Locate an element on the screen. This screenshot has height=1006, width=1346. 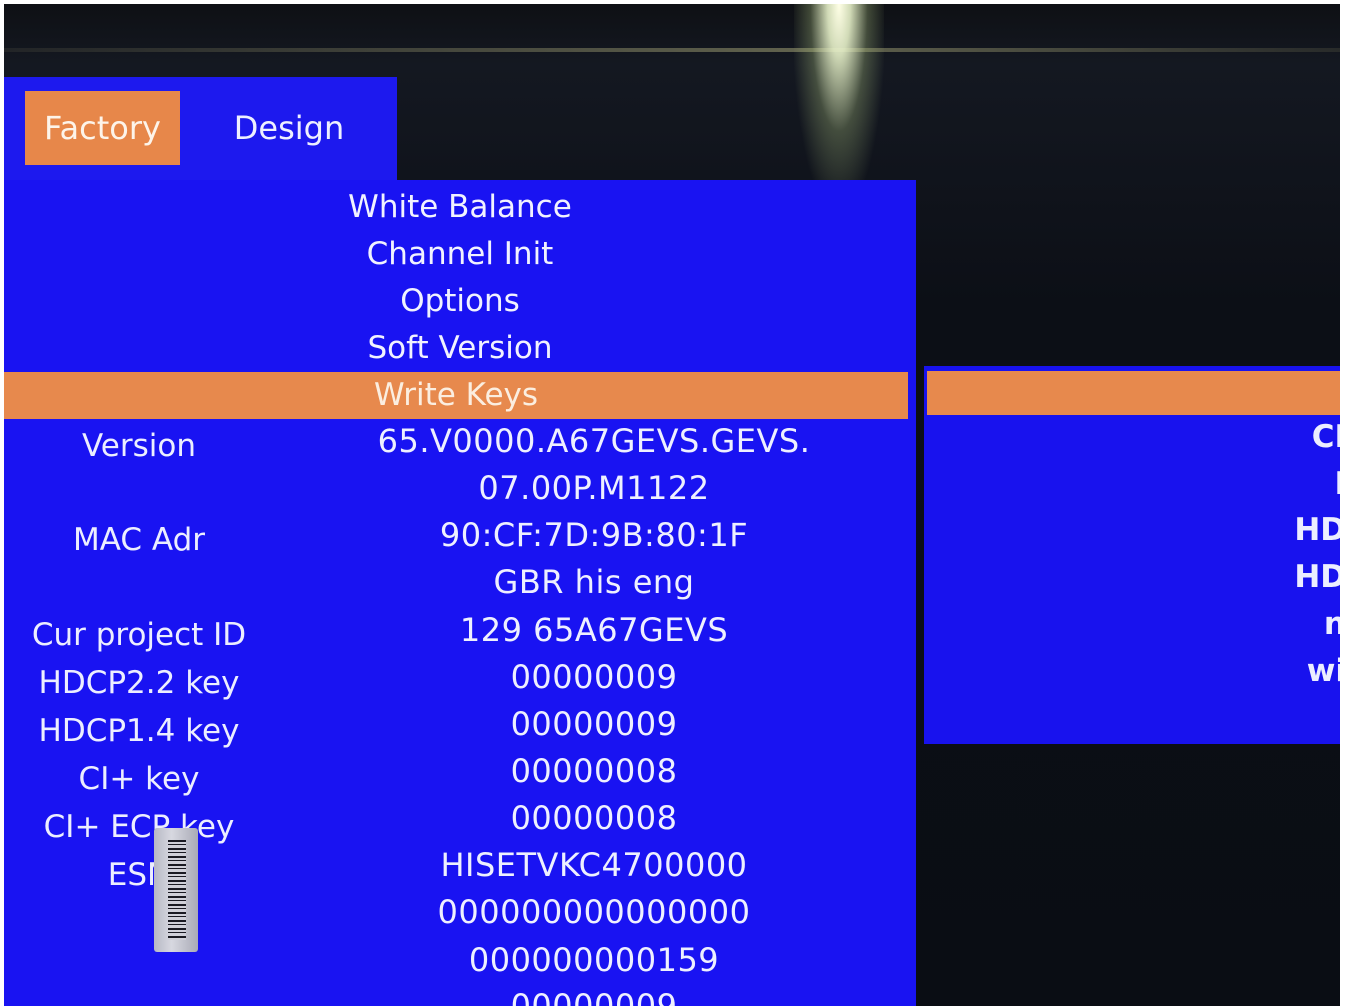
side-label-2: I is located at coordinates (1337, 484).